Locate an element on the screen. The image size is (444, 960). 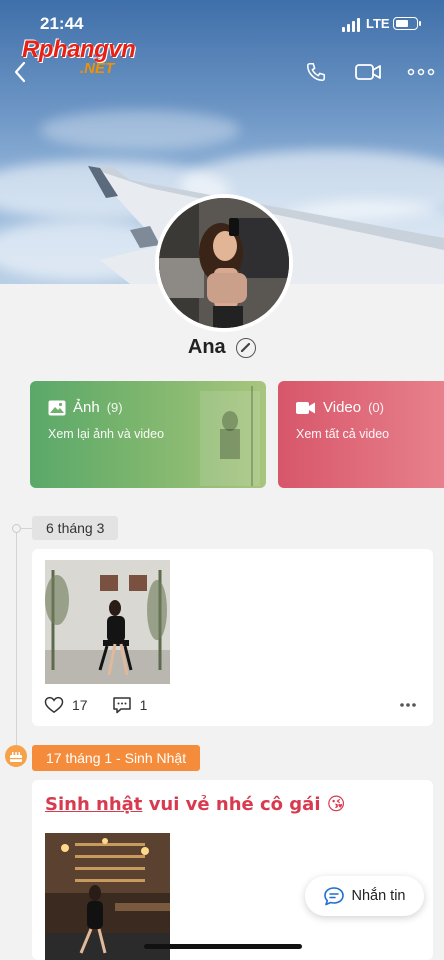
photos-card-title-row: Ảnh (9) is located at coordinates (85, 407).